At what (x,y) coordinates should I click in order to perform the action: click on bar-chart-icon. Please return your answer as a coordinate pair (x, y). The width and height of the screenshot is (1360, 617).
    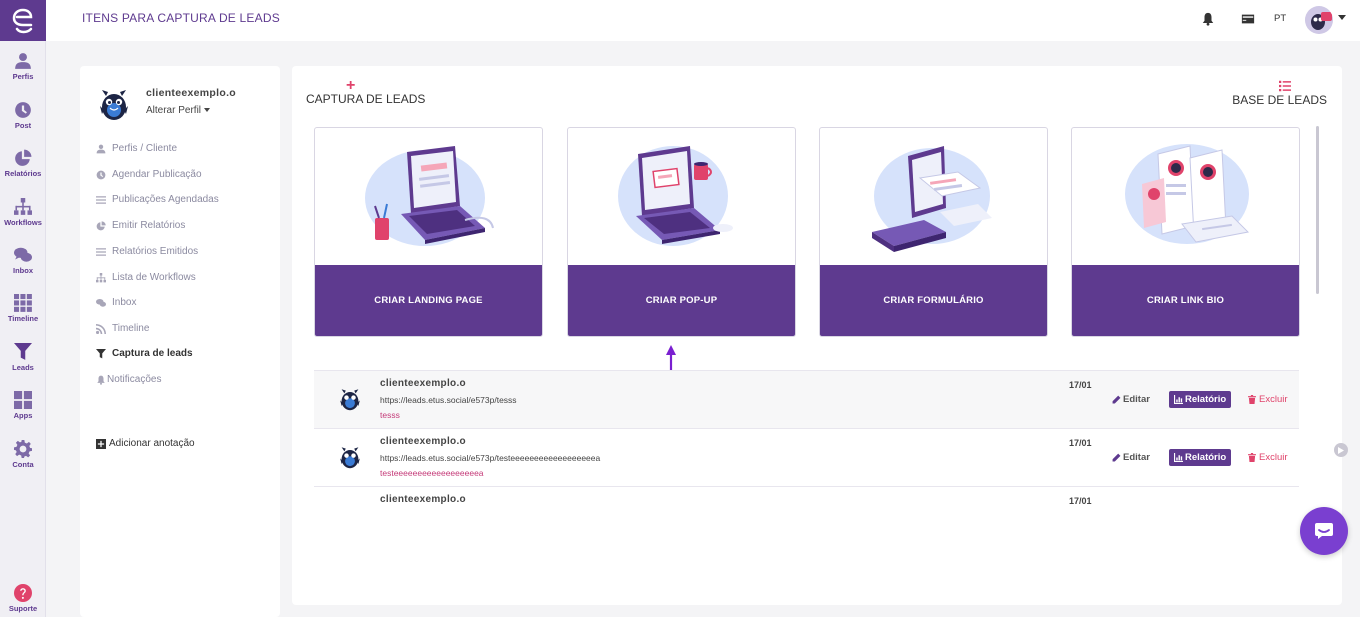
    Looking at the image, I should click on (1178, 399).